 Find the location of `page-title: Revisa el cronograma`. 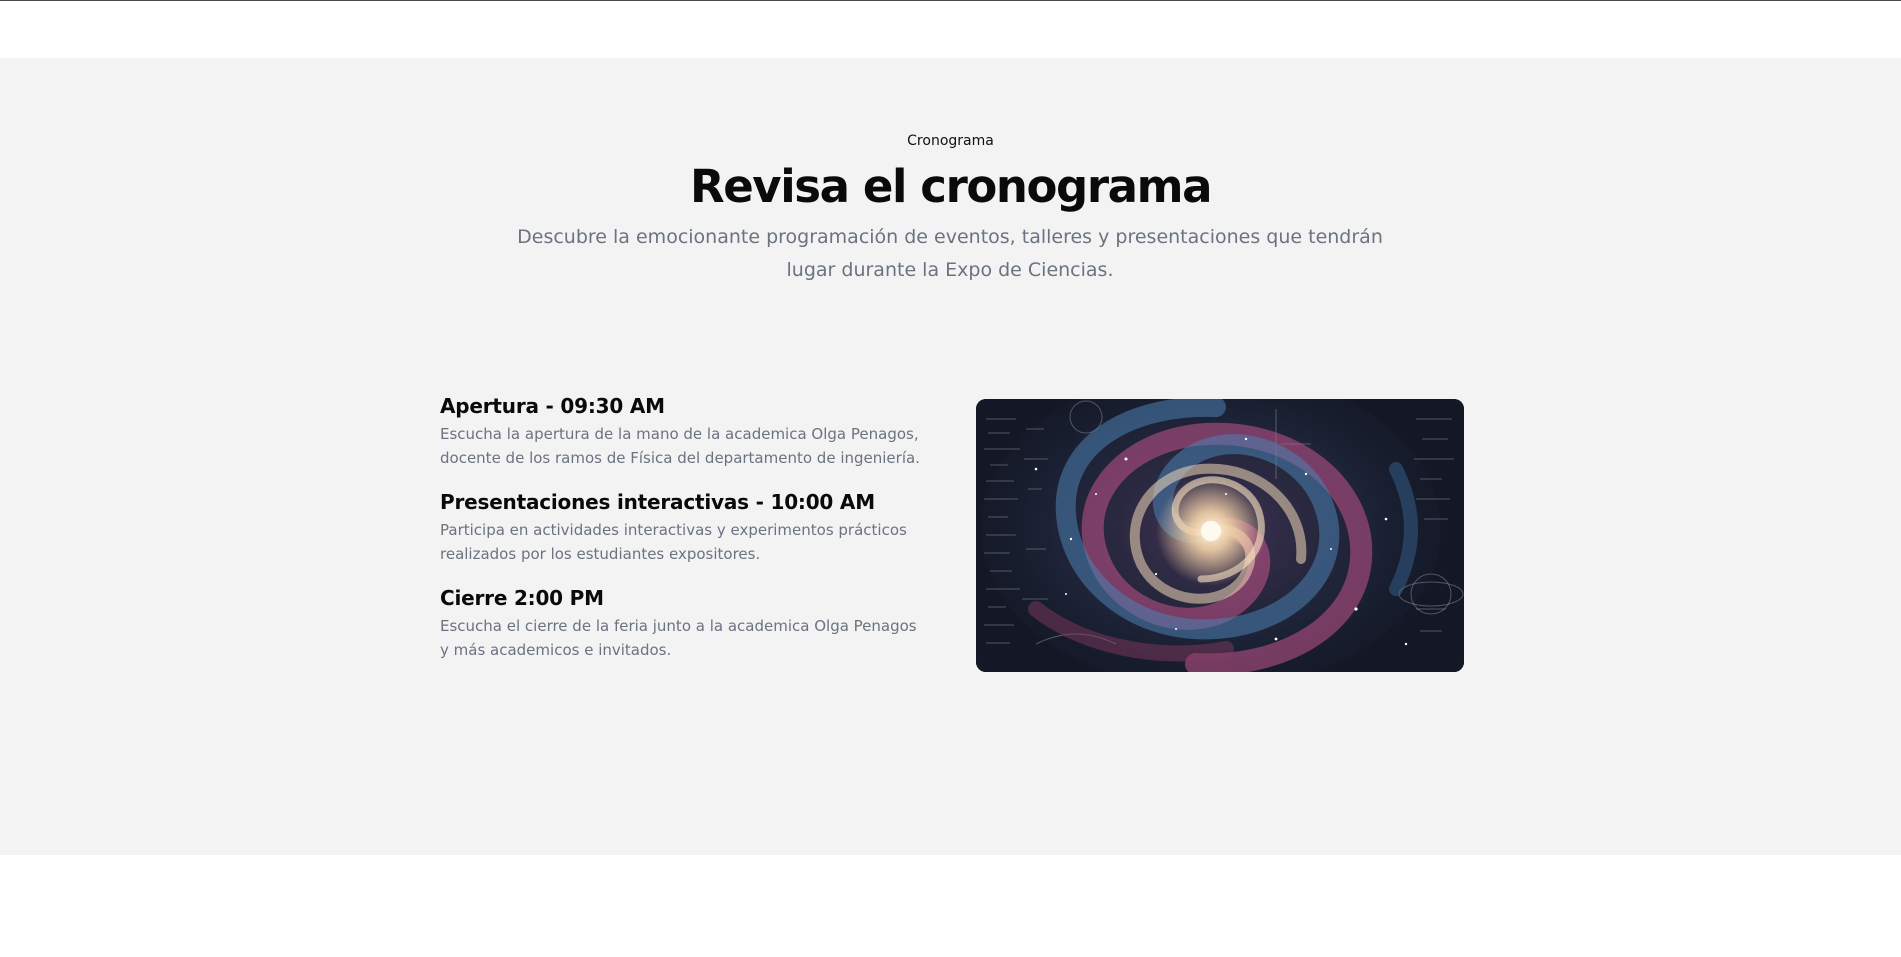

page-title: Revisa el cronograma is located at coordinates (951, 186).